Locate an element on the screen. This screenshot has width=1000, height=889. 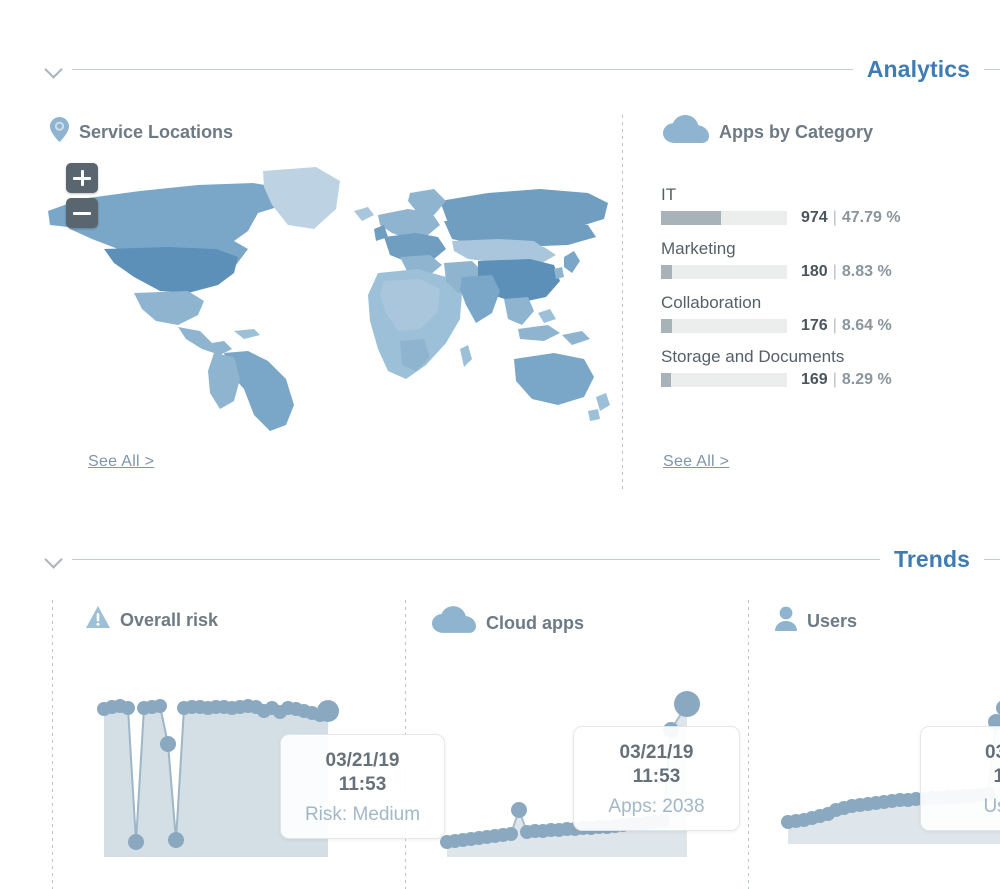
section-title-analytics: Analytics is located at coordinates (918, 68).